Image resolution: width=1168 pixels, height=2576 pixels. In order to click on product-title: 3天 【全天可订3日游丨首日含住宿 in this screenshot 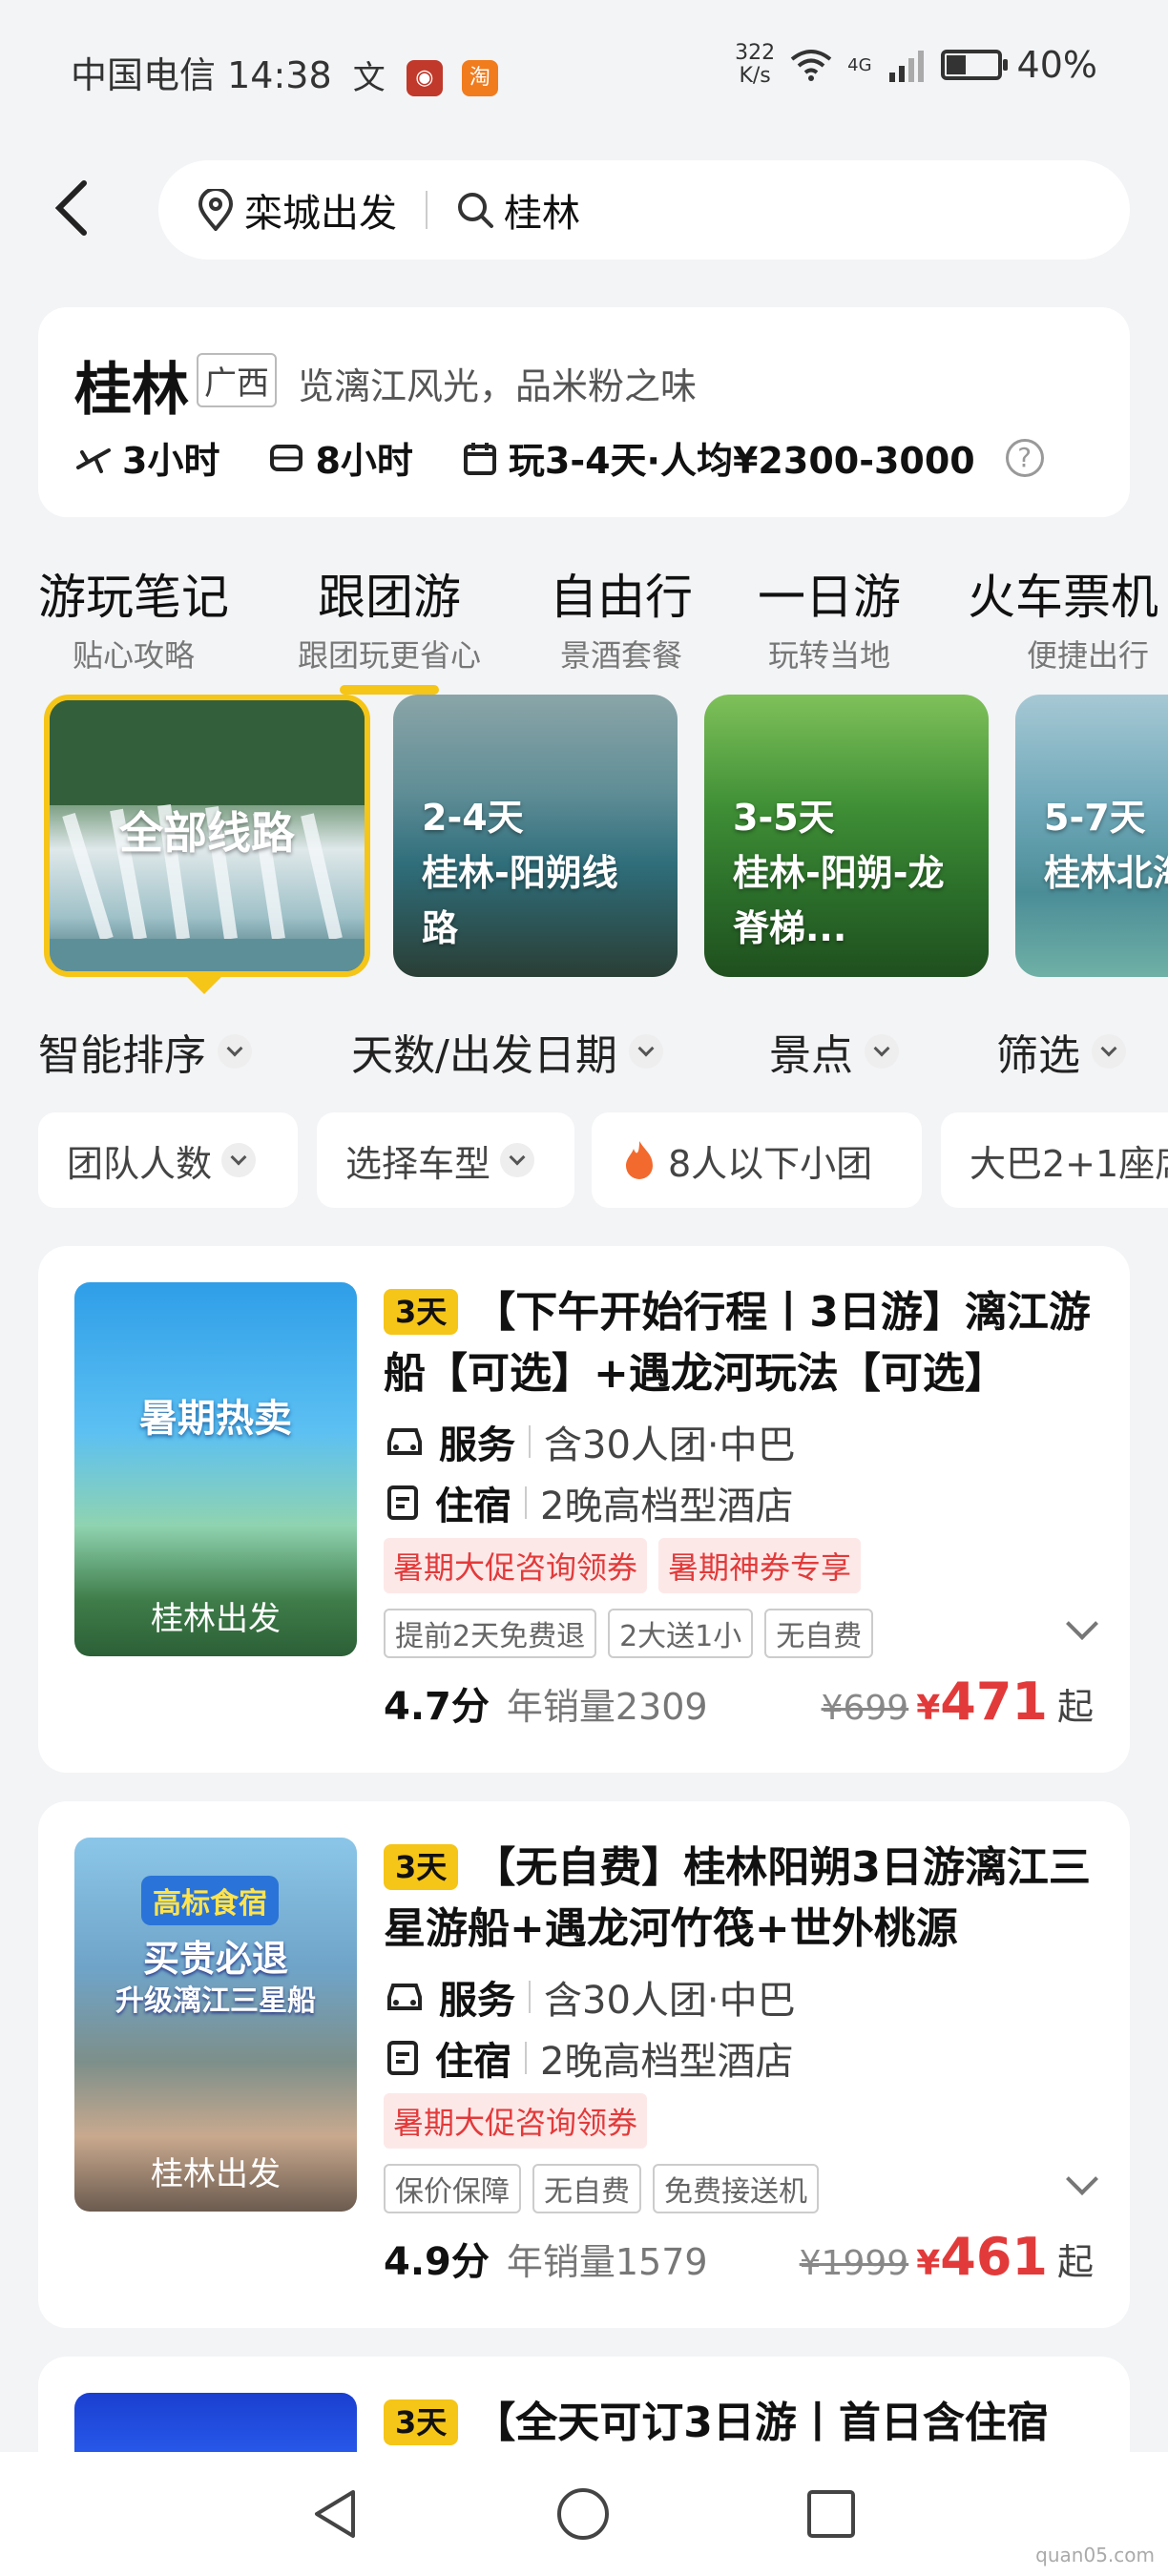, I will do `click(746, 2422)`.